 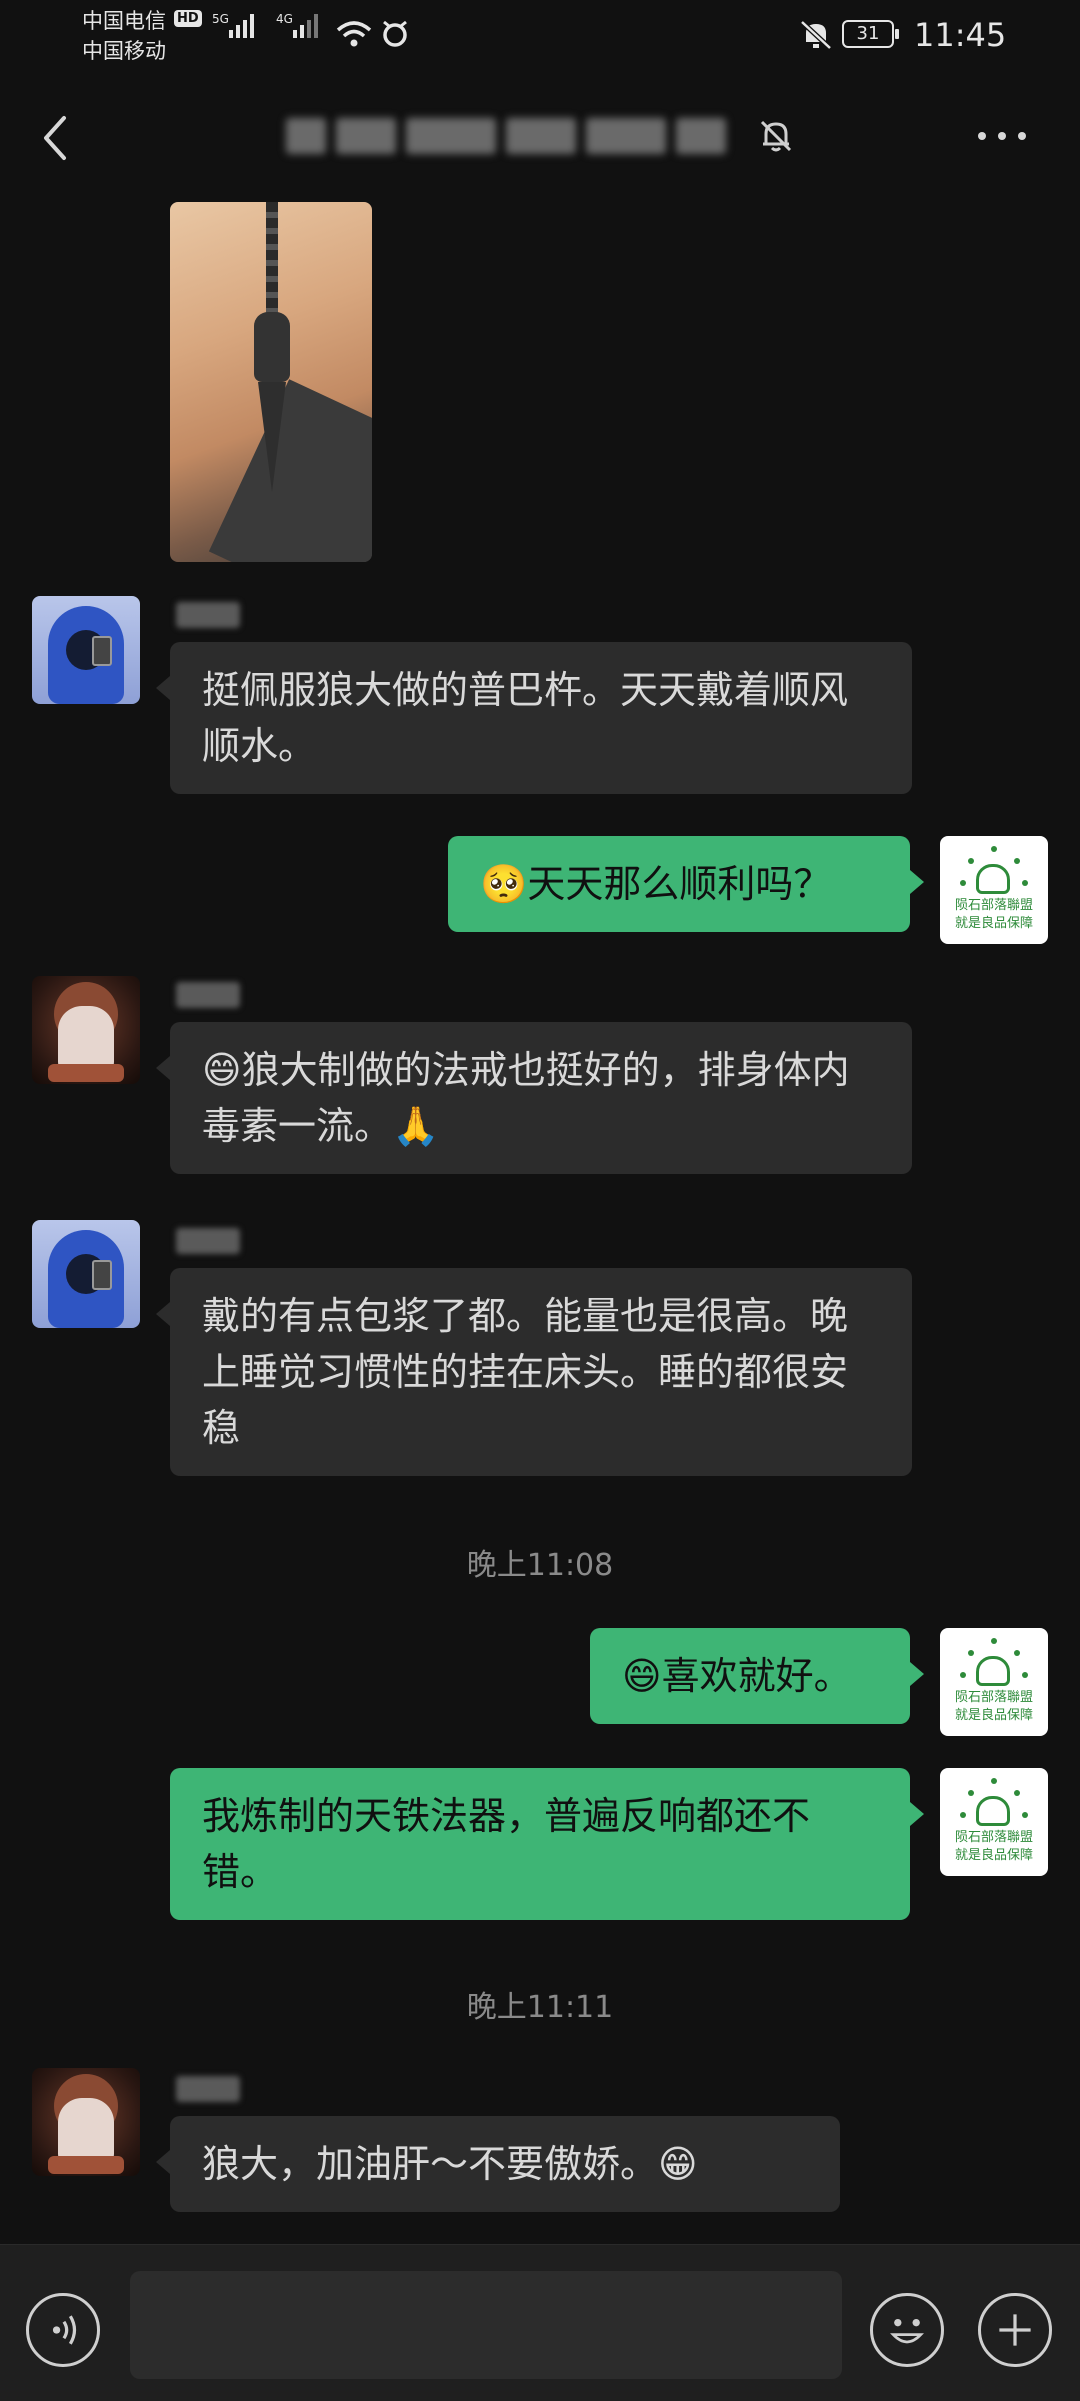 I want to click on carrier-1-label: 中国电信, so click(x=124, y=21).